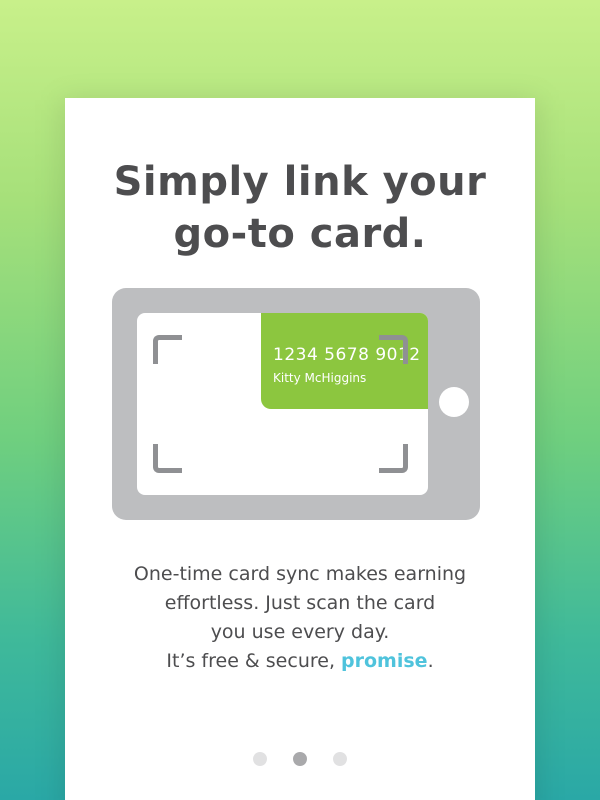 The height and width of the screenshot is (800, 600). I want to click on description-line-1: One-time card sync makes earning, so click(300, 574).